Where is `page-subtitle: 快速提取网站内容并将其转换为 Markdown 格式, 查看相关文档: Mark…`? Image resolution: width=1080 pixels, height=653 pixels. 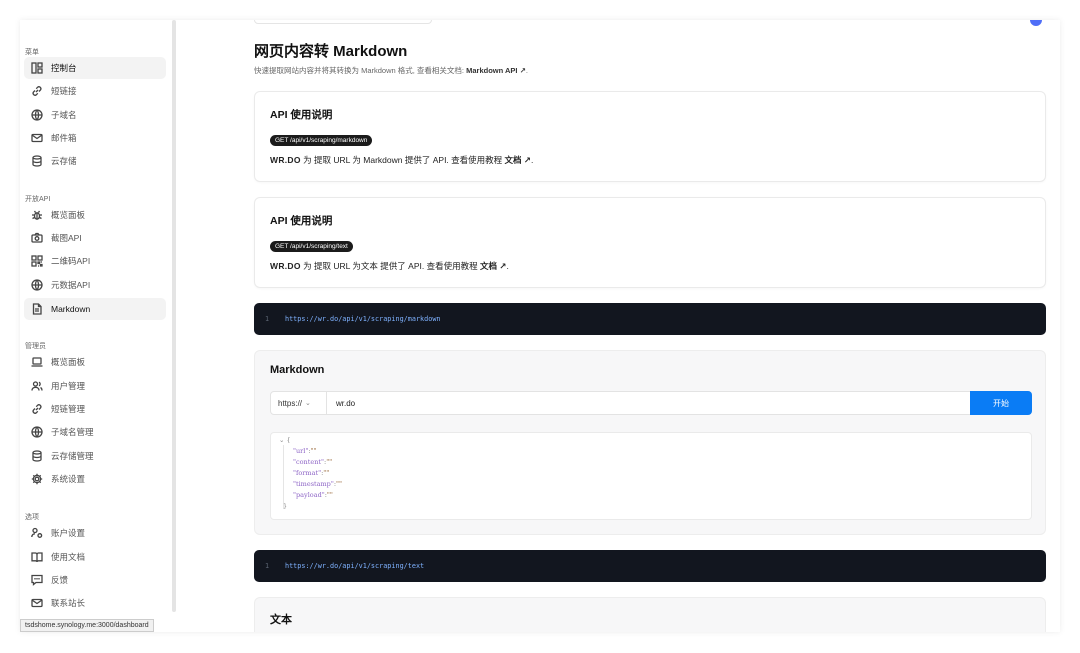 page-subtitle: 快速提取网站内容并将其转换为 Markdown 格式, 查看相关文档: Mark… is located at coordinates (391, 70).